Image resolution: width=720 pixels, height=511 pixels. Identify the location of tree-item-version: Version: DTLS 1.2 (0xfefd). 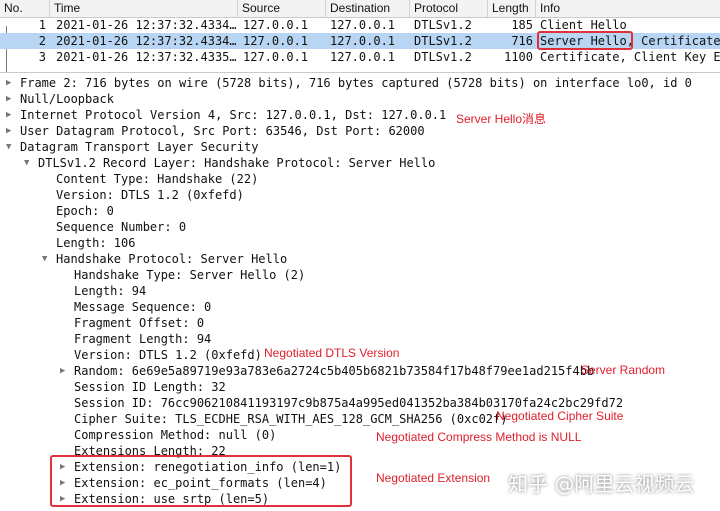
(150, 195).